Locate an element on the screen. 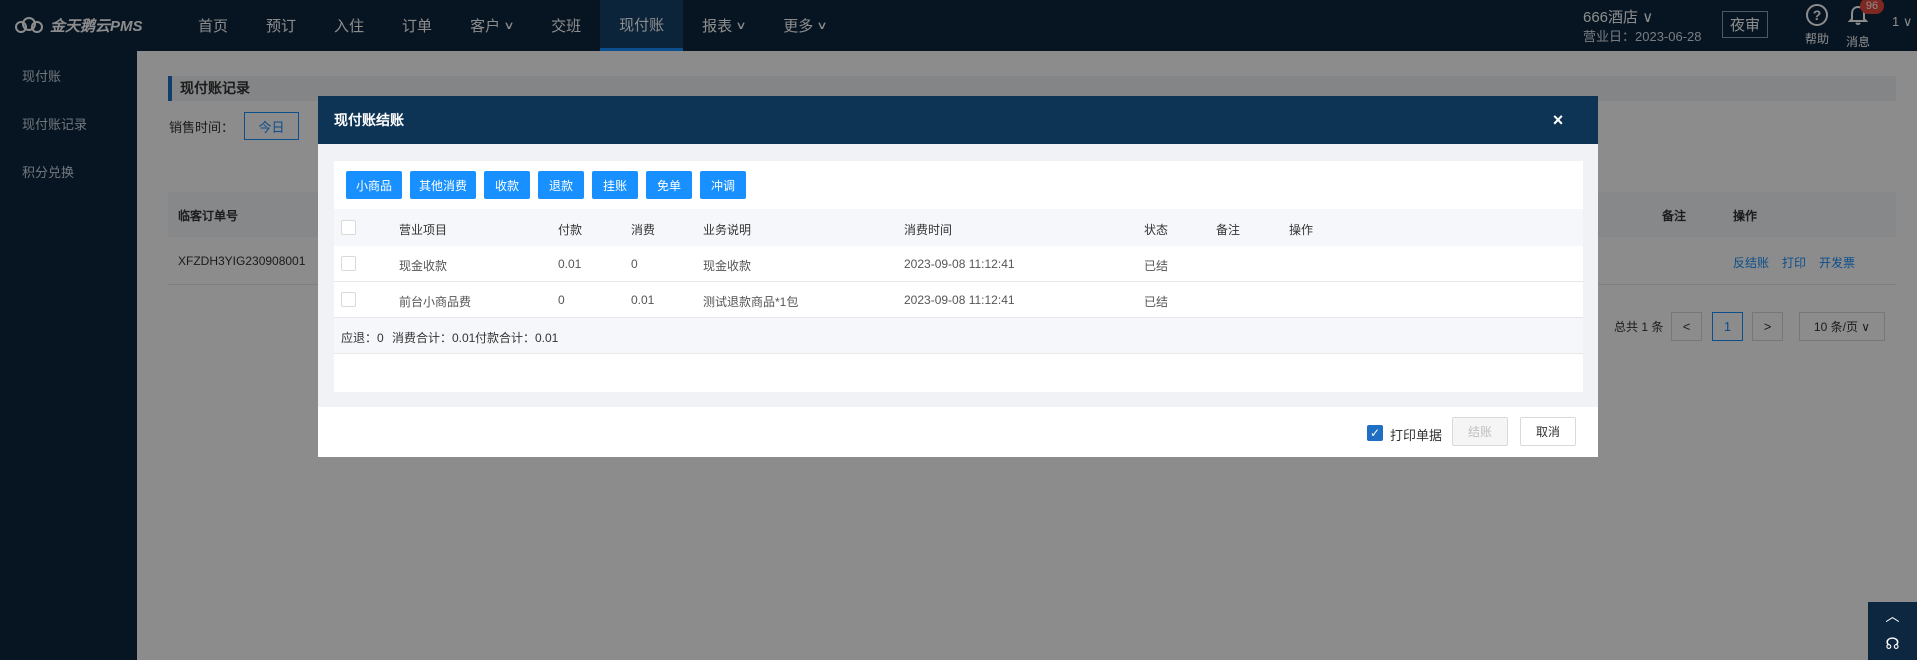 The image size is (1917, 660). consume-cell: 0 is located at coordinates (634, 264).